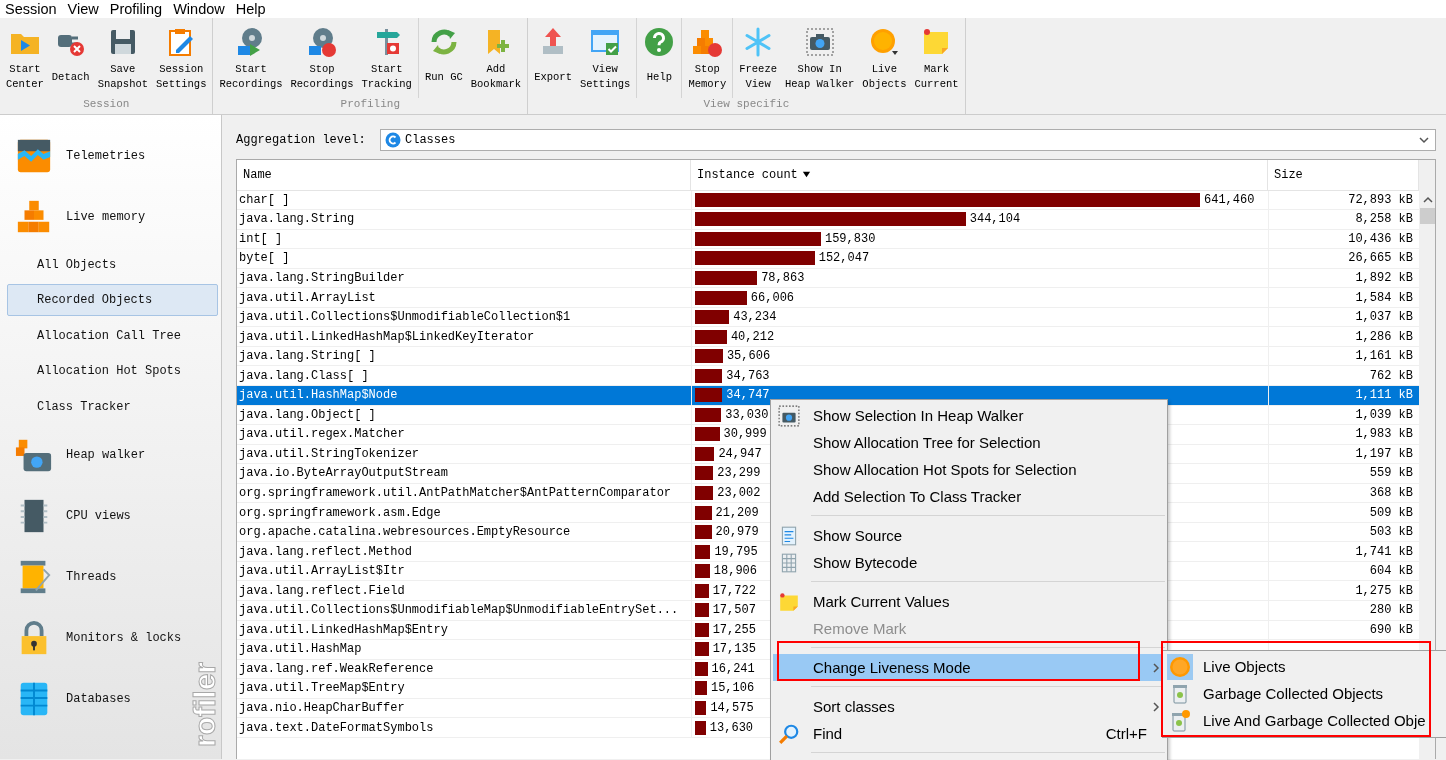 The height and width of the screenshot is (760, 1446). Describe the element at coordinates (65, 699) in the screenshot. I see `sidebar-item: Databases` at that location.